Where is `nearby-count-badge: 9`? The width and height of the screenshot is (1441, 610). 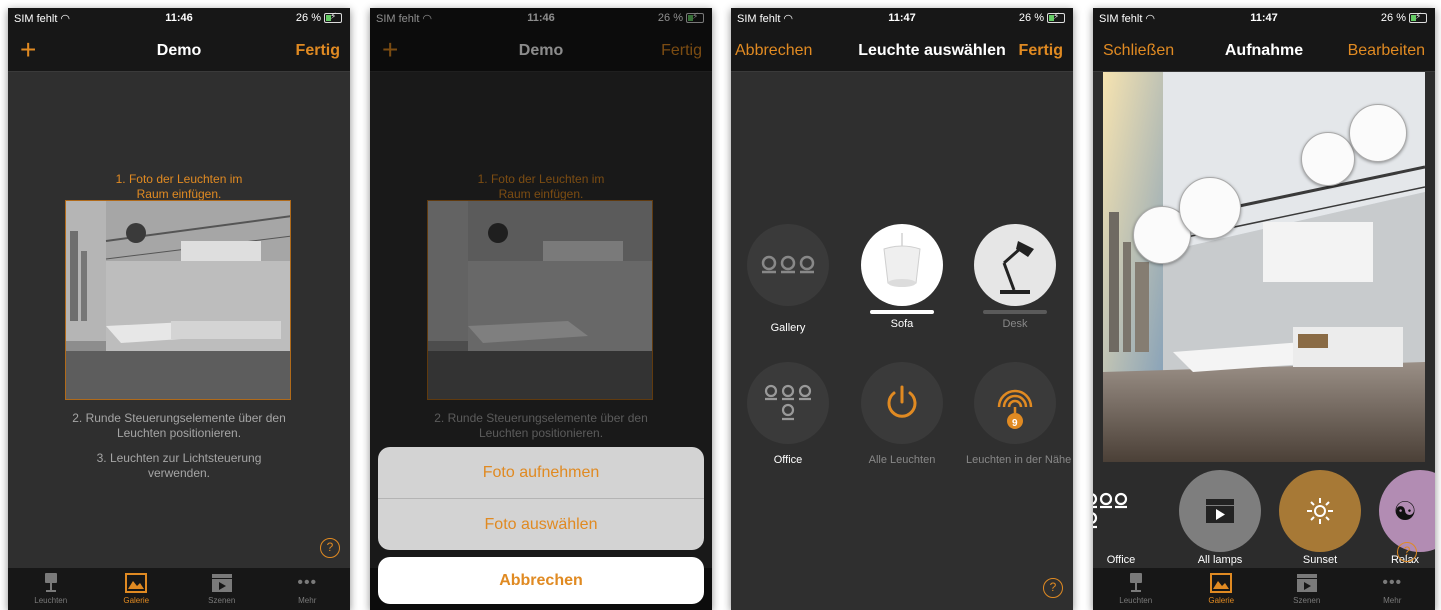 nearby-count-badge: 9 is located at coordinates (1015, 423).